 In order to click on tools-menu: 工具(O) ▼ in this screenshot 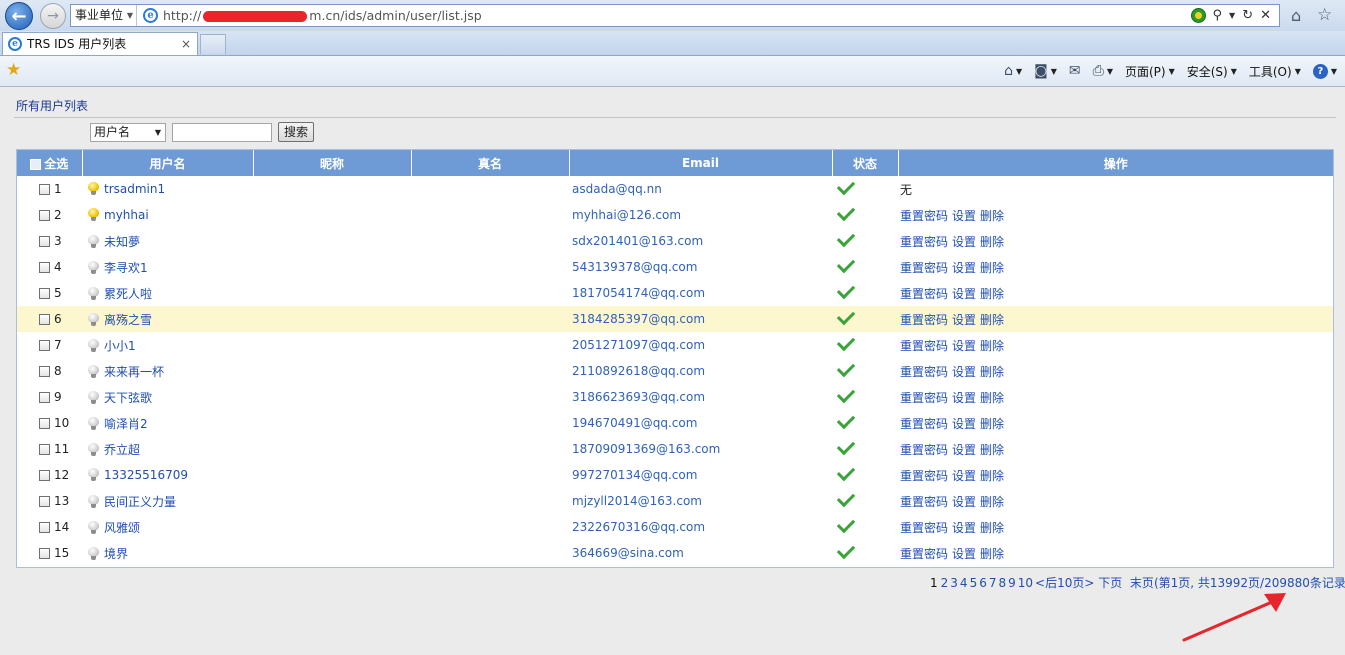, I will do `click(1275, 71)`.